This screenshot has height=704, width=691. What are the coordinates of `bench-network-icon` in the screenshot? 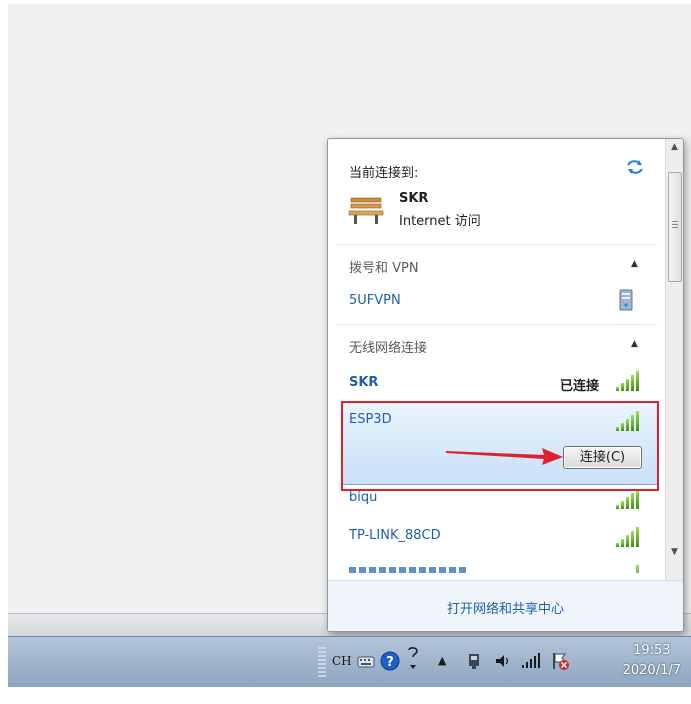 It's located at (366, 210).